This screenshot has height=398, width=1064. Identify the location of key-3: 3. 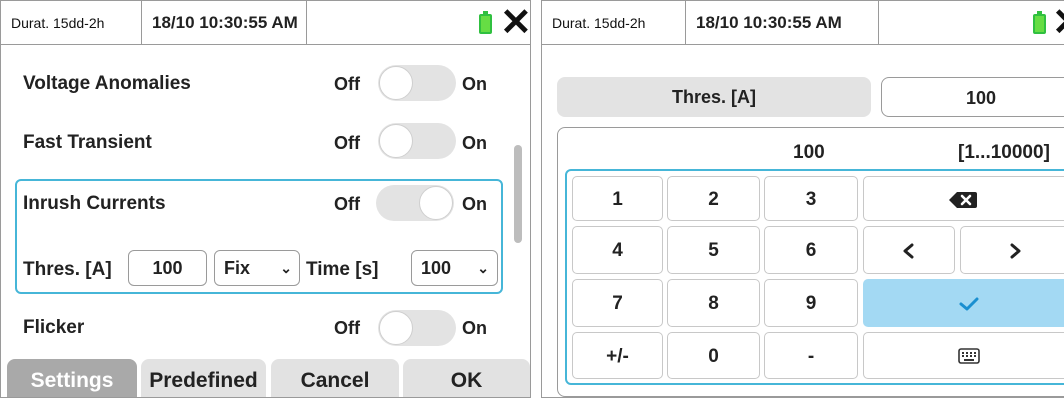
(811, 198).